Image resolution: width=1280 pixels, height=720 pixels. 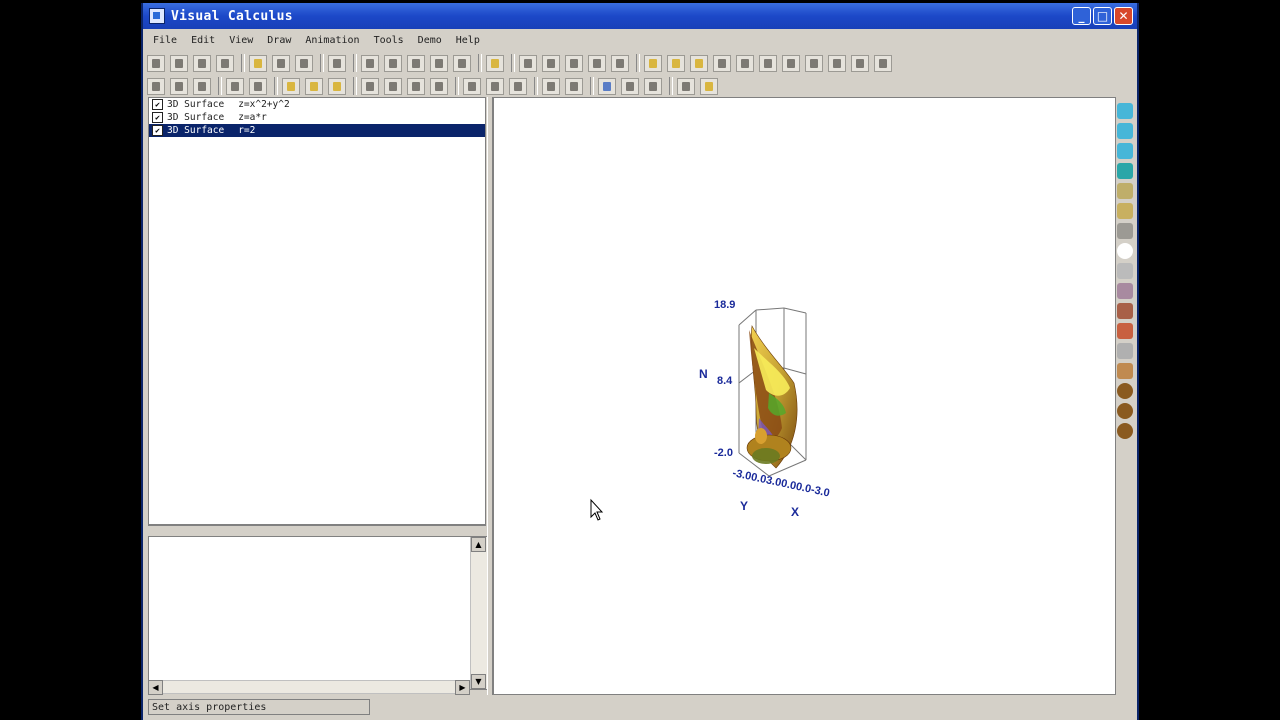 What do you see at coordinates (279, 40) in the screenshot?
I see `menu-draw: Draw` at bounding box center [279, 40].